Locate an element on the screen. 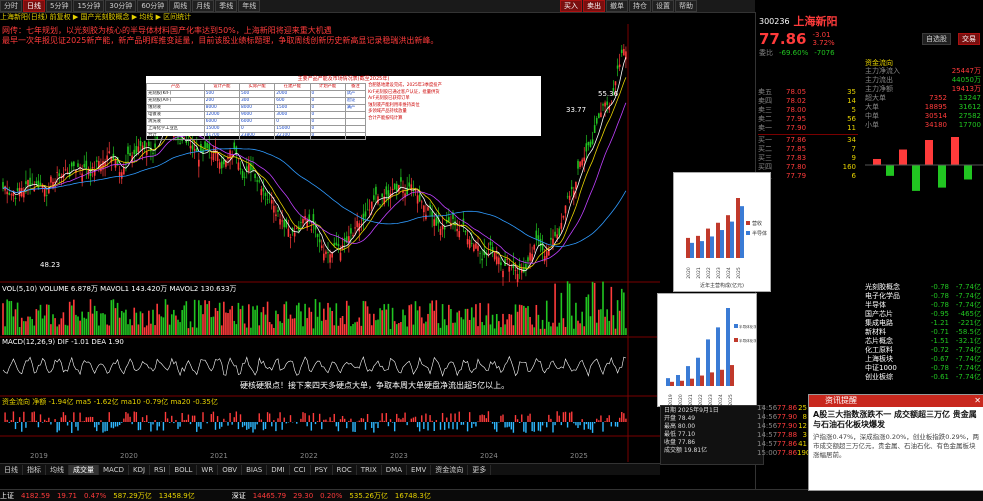  period-tab-0: 分时 is located at coordinates (11, 6).